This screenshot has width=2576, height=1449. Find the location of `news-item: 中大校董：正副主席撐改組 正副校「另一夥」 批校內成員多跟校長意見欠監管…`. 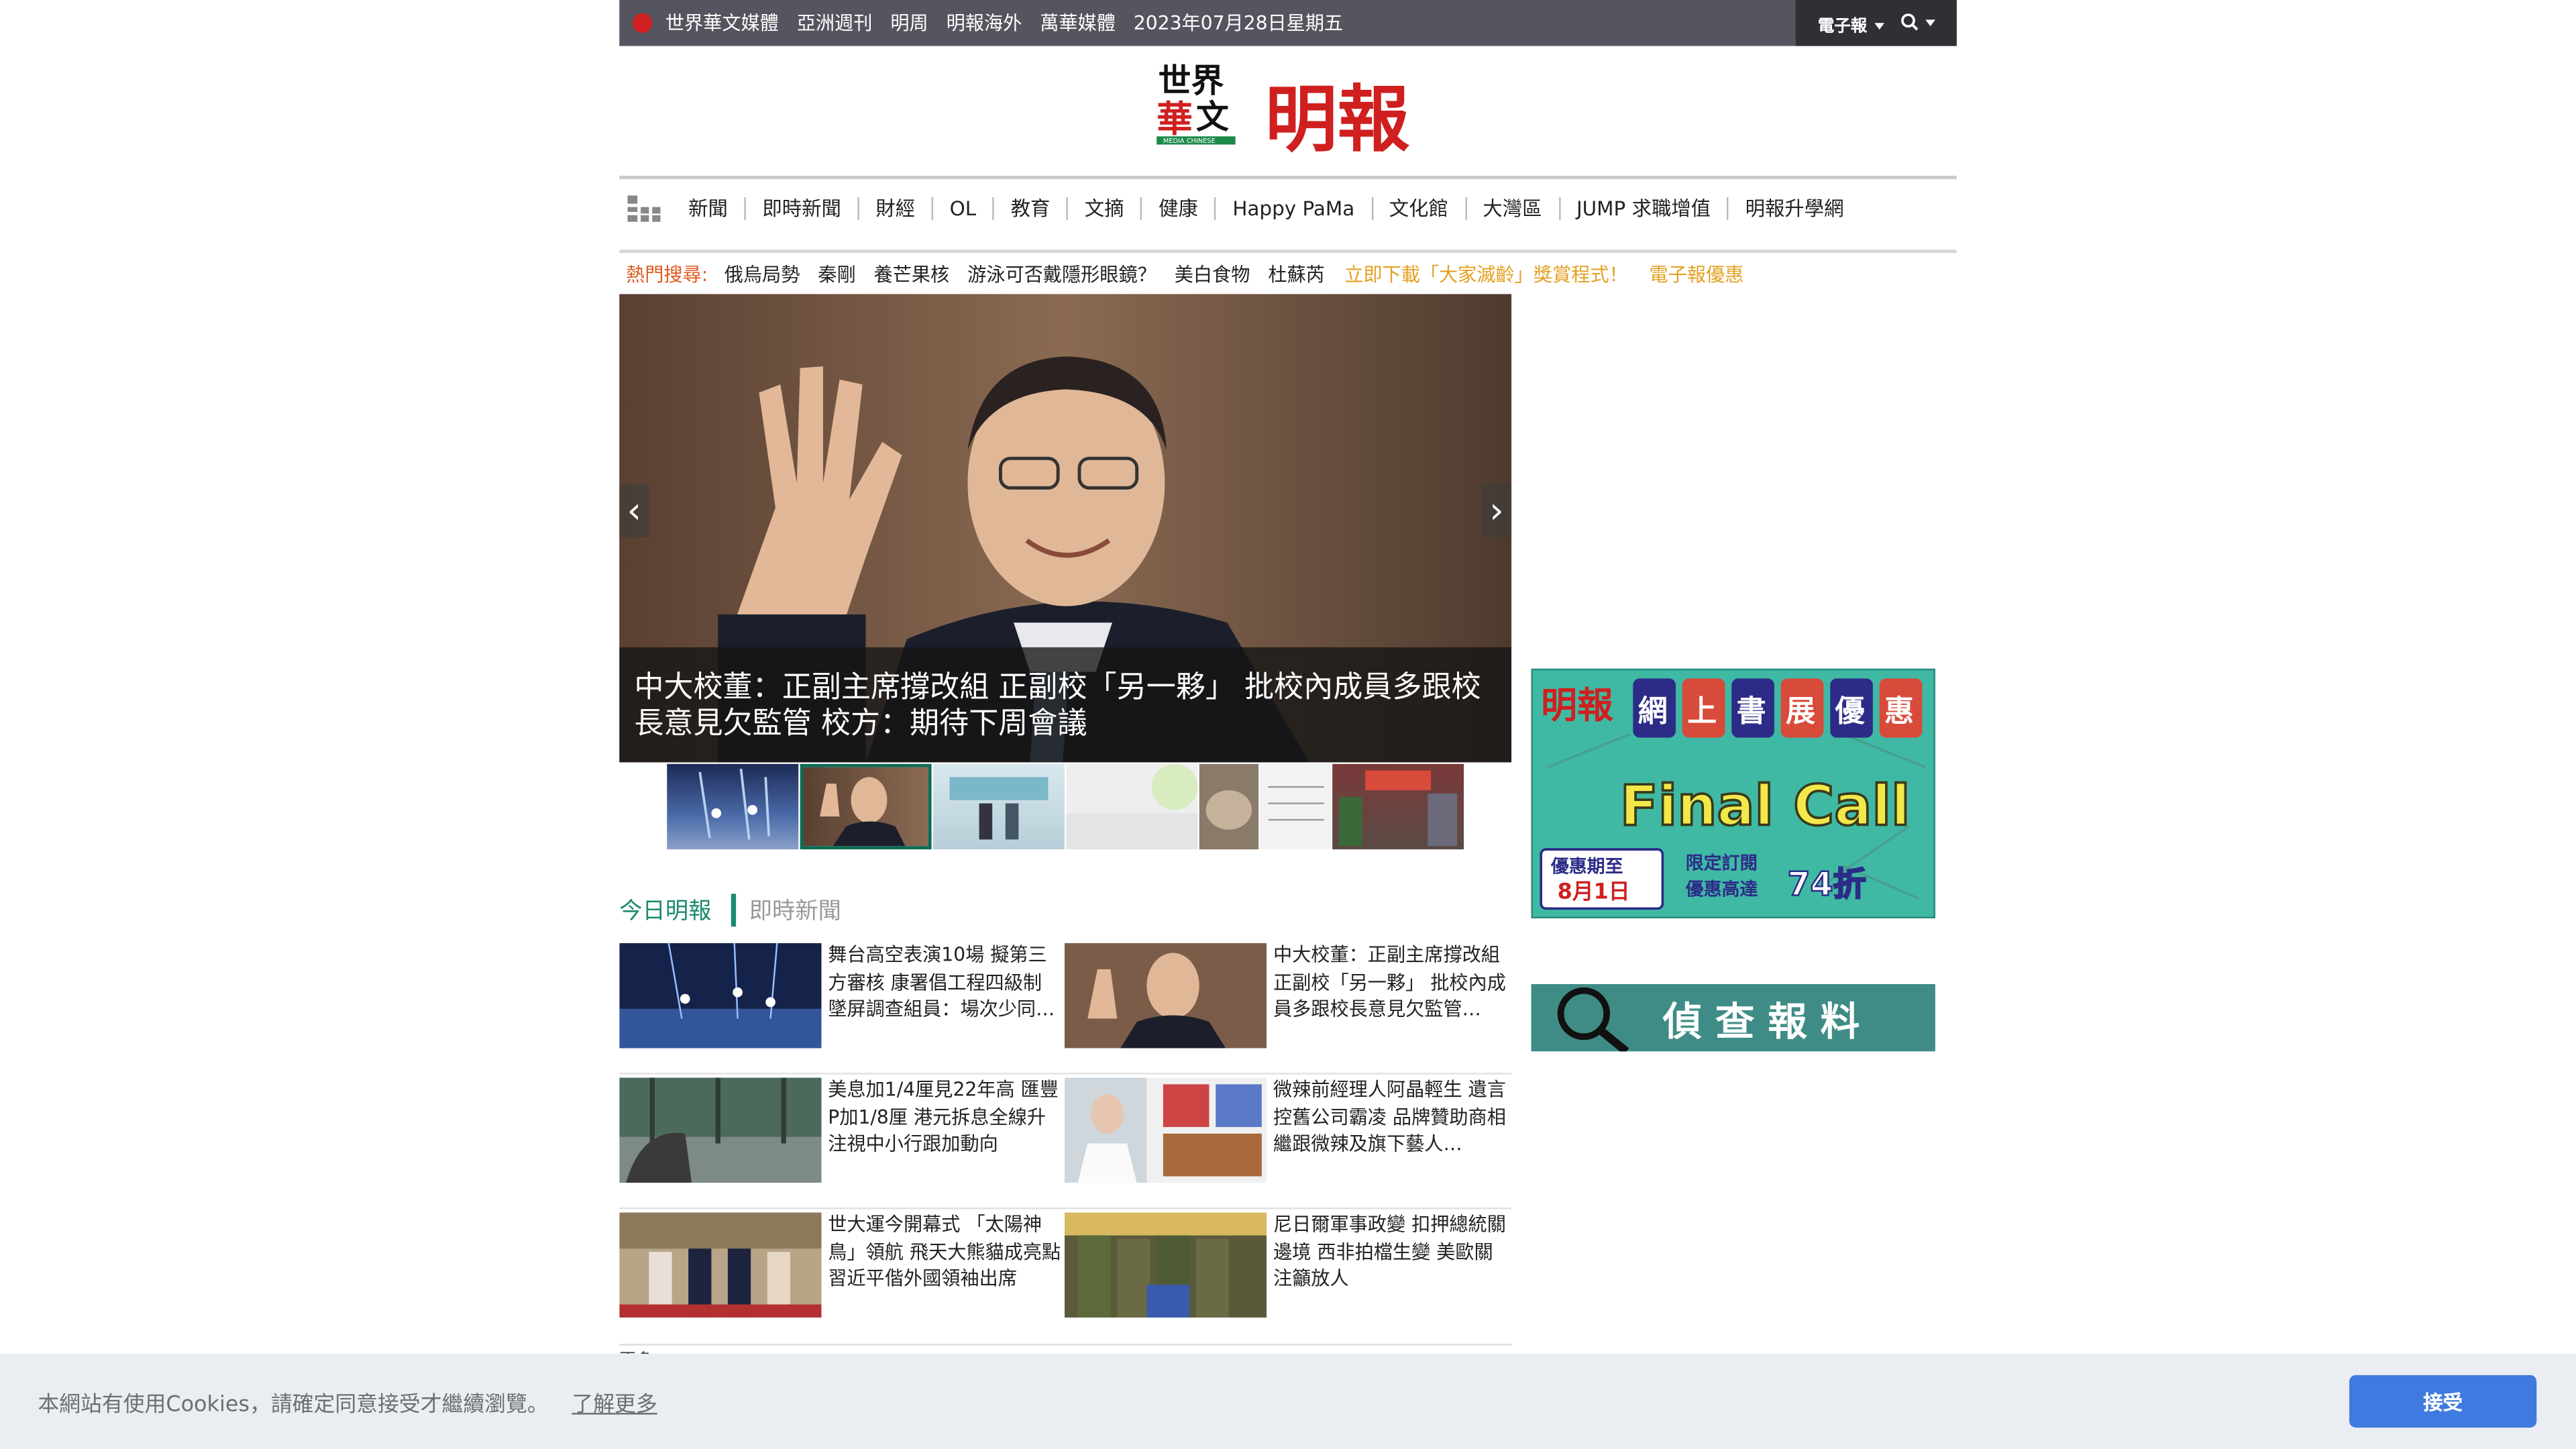

news-item: 中大校董：正副主席撐改組 正副校「另一夥」 批校內成員多跟校長意見欠監管… is located at coordinates (1287, 996).